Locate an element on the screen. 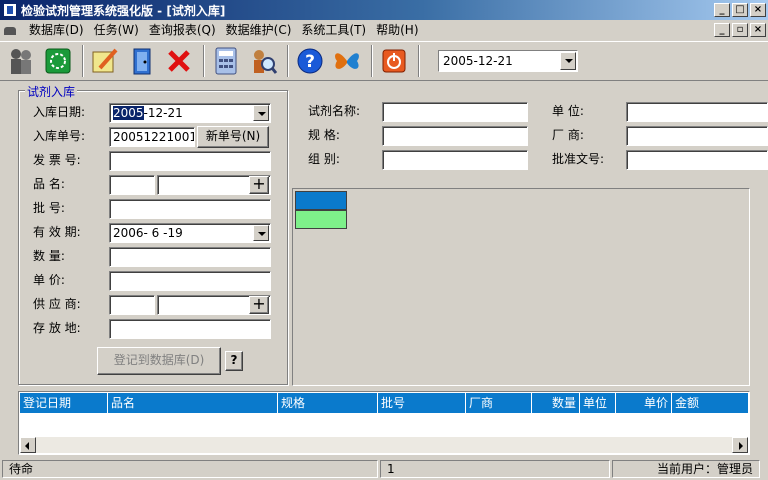 This screenshot has height=480, width=768. add-supplier-button: + is located at coordinates (259, 305).